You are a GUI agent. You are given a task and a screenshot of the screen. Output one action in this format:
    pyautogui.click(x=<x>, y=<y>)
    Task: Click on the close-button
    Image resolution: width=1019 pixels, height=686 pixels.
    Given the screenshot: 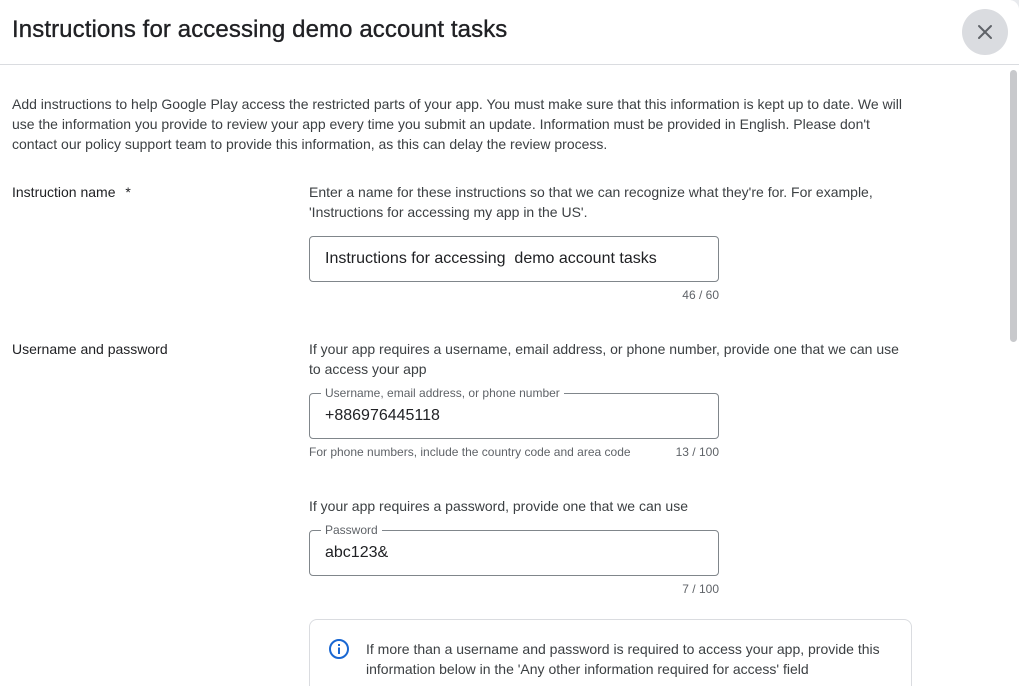 What is the action you would take?
    pyautogui.click(x=985, y=32)
    